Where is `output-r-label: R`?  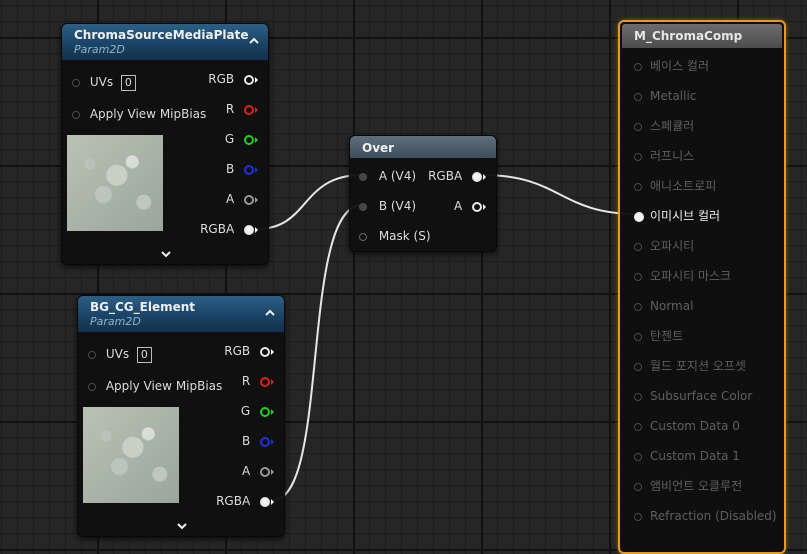 output-r-label: R is located at coordinates (246, 381).